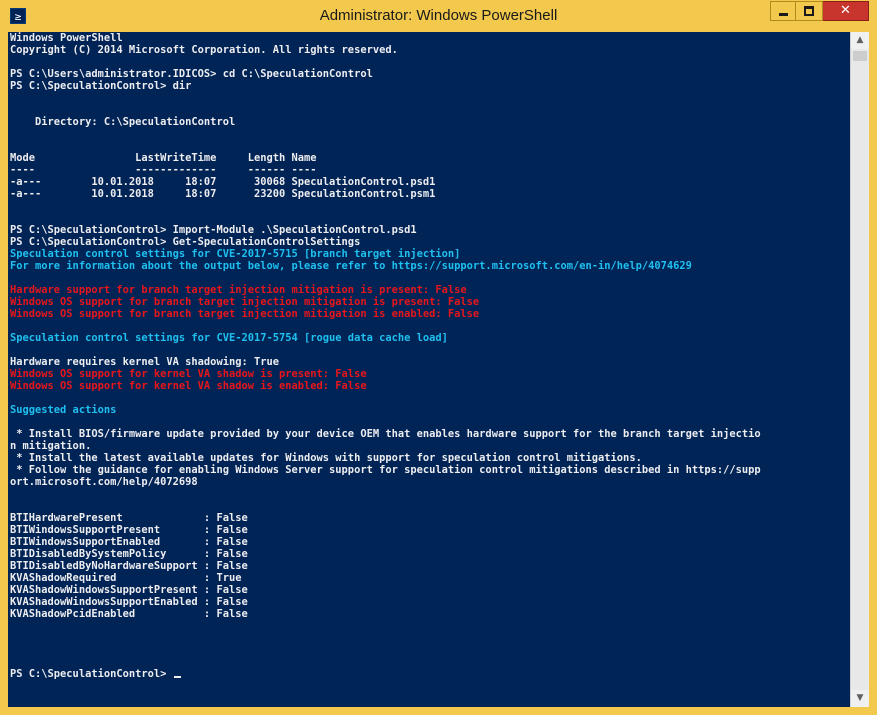 Image resolution: width=877 pixels, height=715 pixels. What do you see at coordinates (104, 482) in the screenshot?
I see `console-line: ort.microsoft.com/help/4072698` at bounding box center [104, 482].